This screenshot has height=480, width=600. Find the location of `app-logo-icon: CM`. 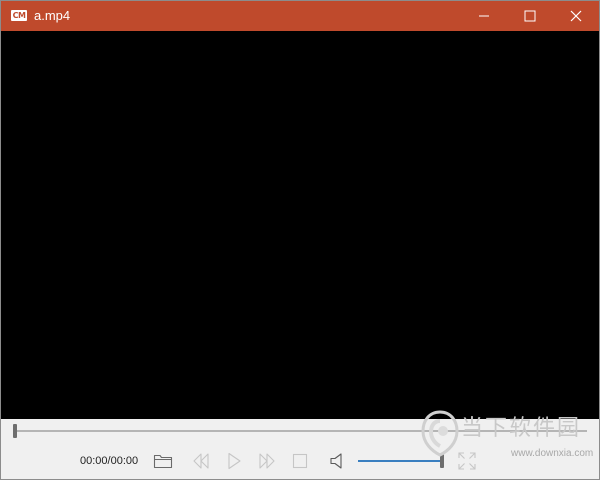

app-logo-icon: CM is located at coordinates (19, 15).